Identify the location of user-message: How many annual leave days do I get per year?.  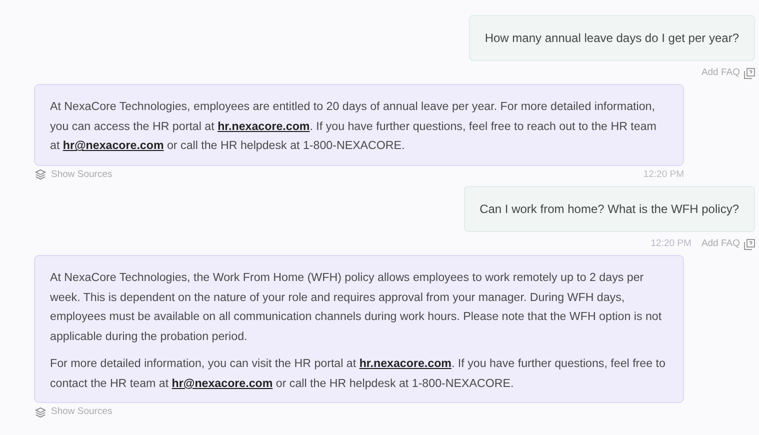
(611, 38).